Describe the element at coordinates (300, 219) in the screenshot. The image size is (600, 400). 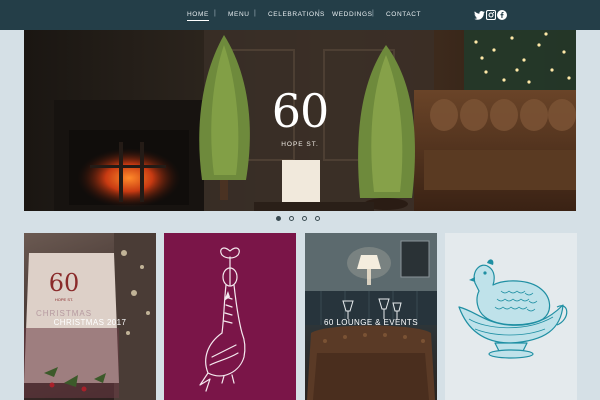
I see `slider-dots` at that location.